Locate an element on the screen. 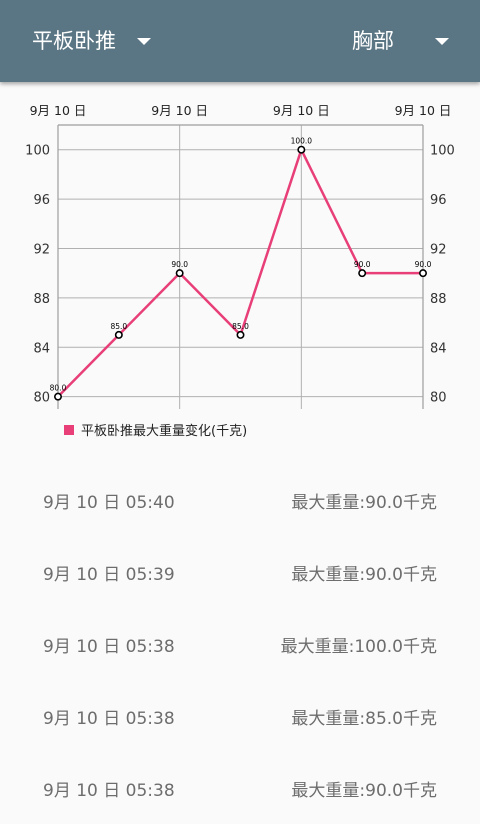  bodypart-dropdown: 胸部 is located at coordinates (360, 41).